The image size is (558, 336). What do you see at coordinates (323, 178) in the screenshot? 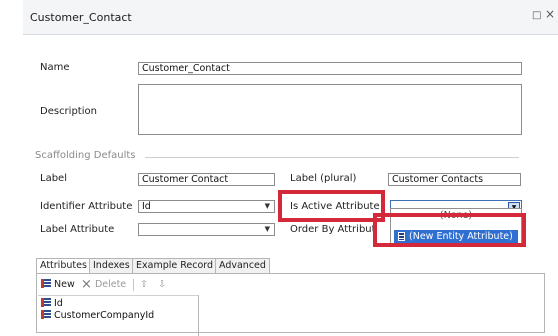
I see `label-plural-label: Label (plural)` at bounding box center [323, 178].